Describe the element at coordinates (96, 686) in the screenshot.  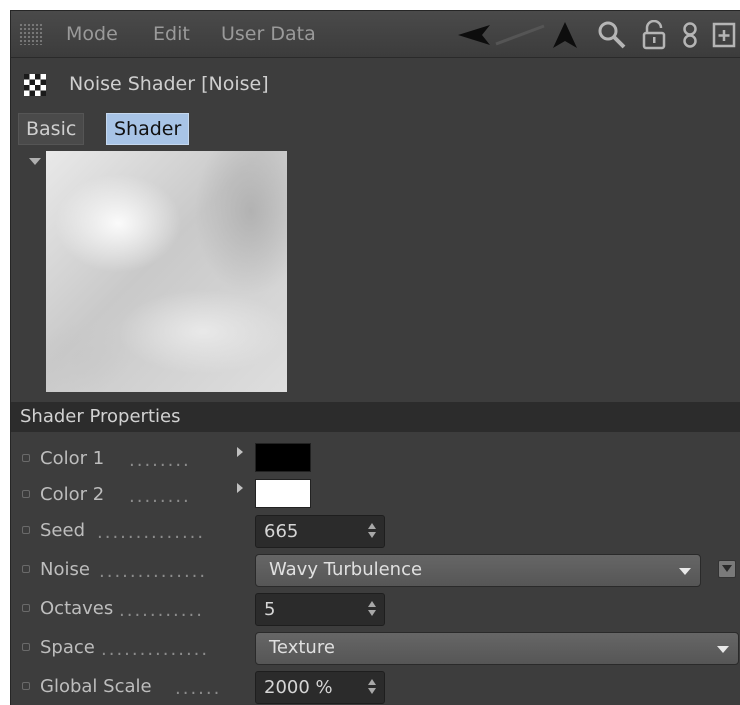
I see `property-label: Global Scale` at that location.